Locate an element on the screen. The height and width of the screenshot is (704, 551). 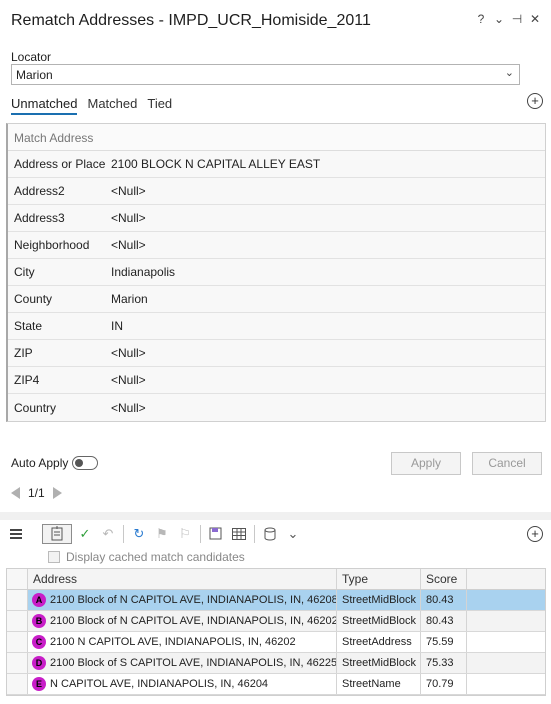
unmatch-icon: ↶ is located at coordinates (108, 534).